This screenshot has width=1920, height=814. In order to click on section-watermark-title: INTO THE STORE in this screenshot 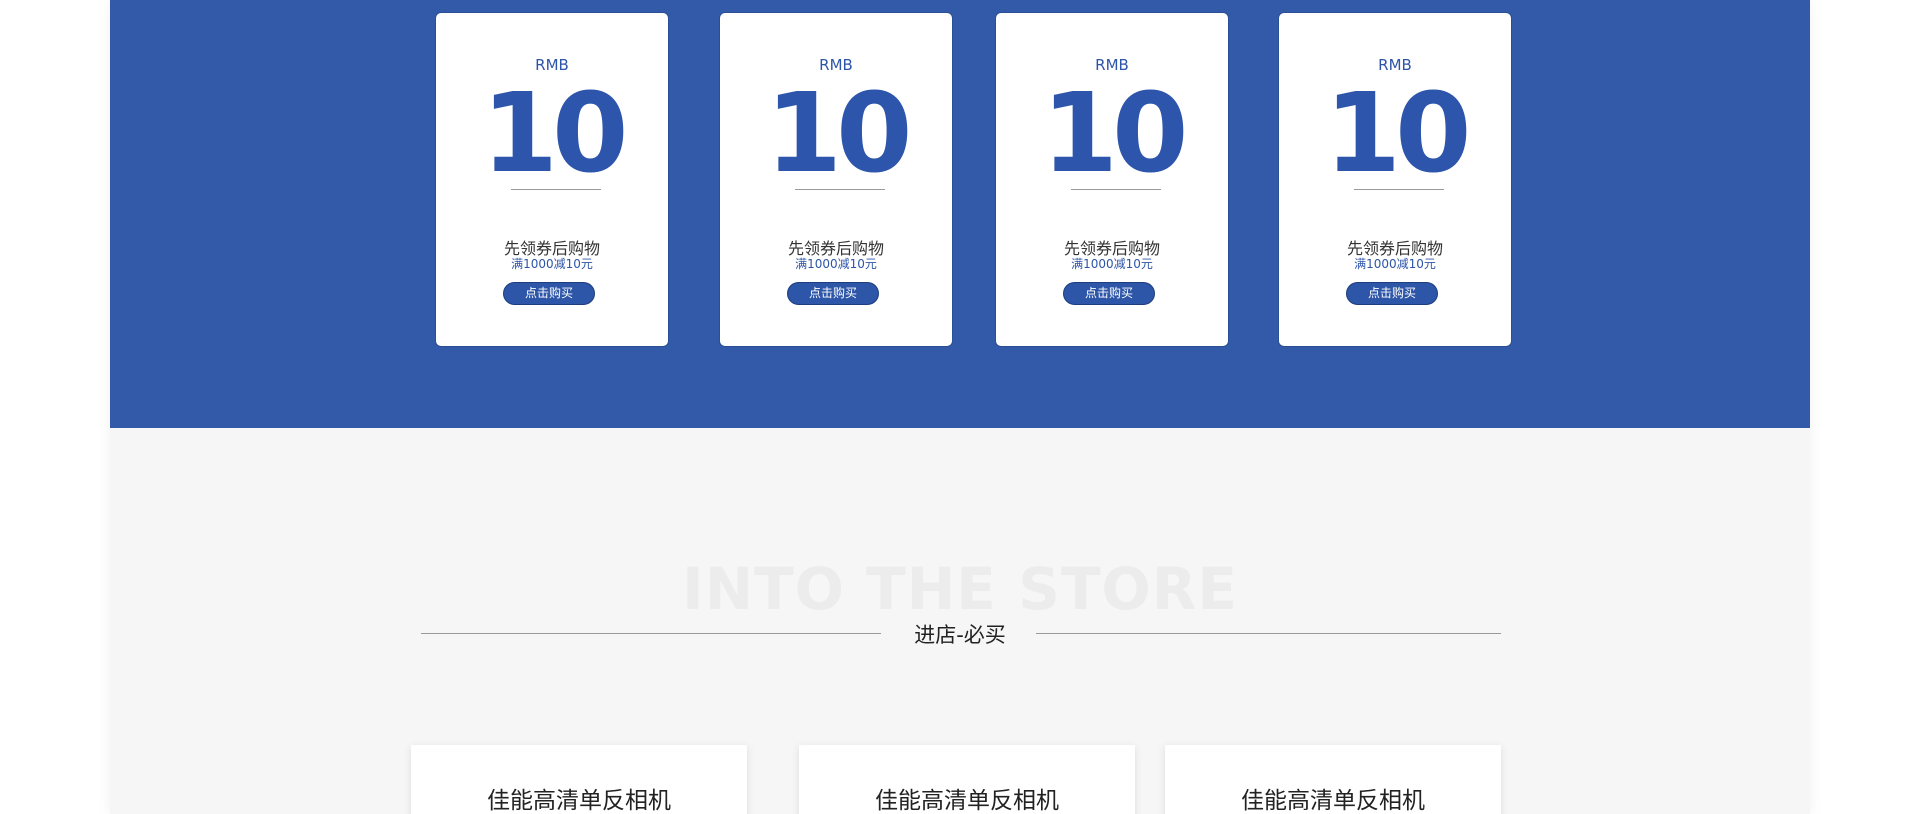, I will do `click(960, 589)`.